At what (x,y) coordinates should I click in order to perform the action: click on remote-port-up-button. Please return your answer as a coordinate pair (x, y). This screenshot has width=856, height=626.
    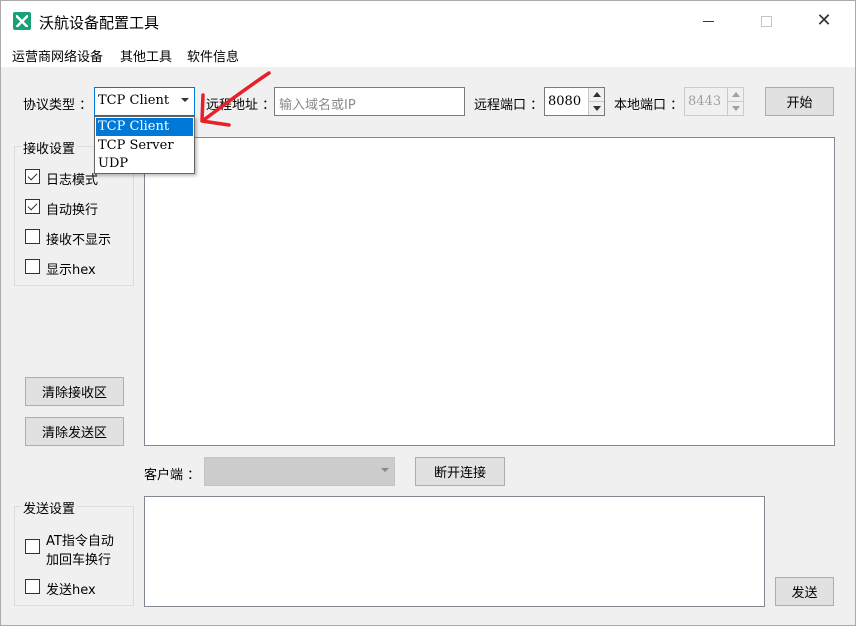
    Looking at the image, I should click on (596, 95).